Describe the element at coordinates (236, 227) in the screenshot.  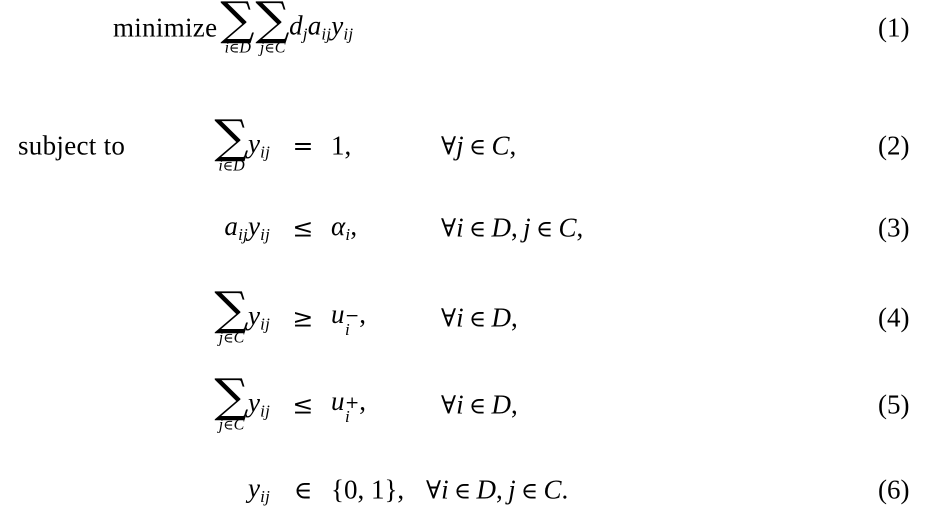
I see `coefficient-a: aij` at that location.